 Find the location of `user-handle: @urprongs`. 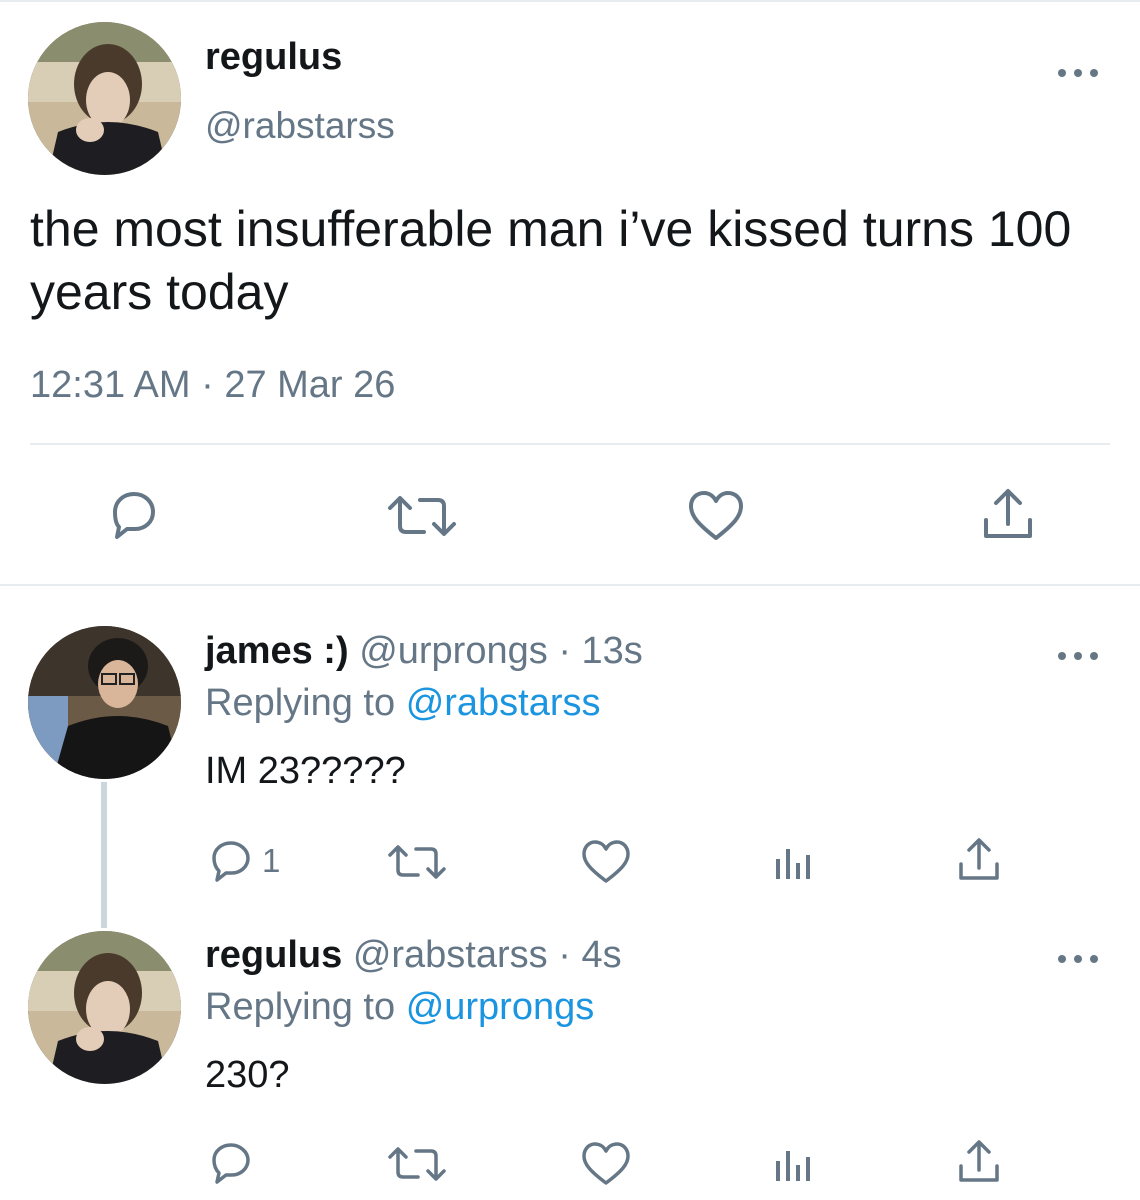

user-handle: @urprongs is located at coordinates (453, 651).